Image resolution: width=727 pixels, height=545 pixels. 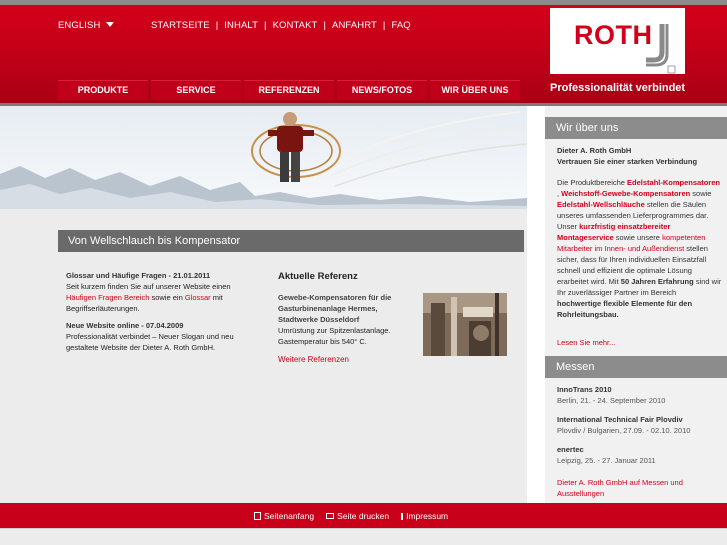 What do you see at coordinates (125, 325) in the screenshot?
I see `news-heading: Neue Website online - 07.04.2009` at bounding box center [125, 325].